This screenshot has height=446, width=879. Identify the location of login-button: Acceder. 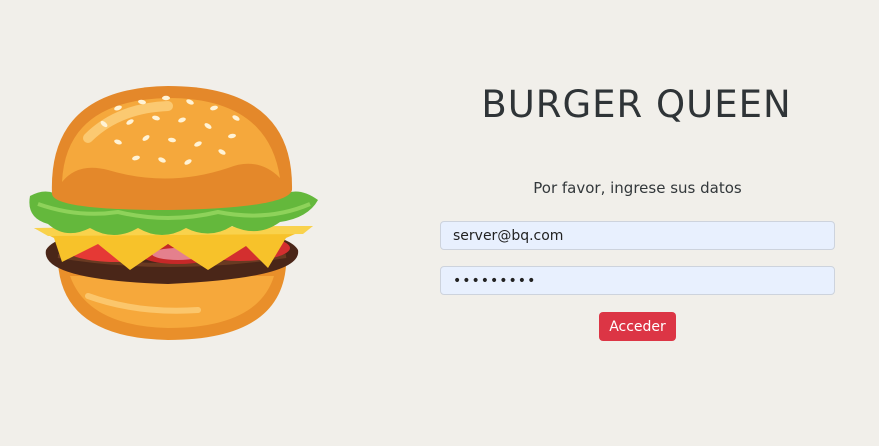
(637, 326).